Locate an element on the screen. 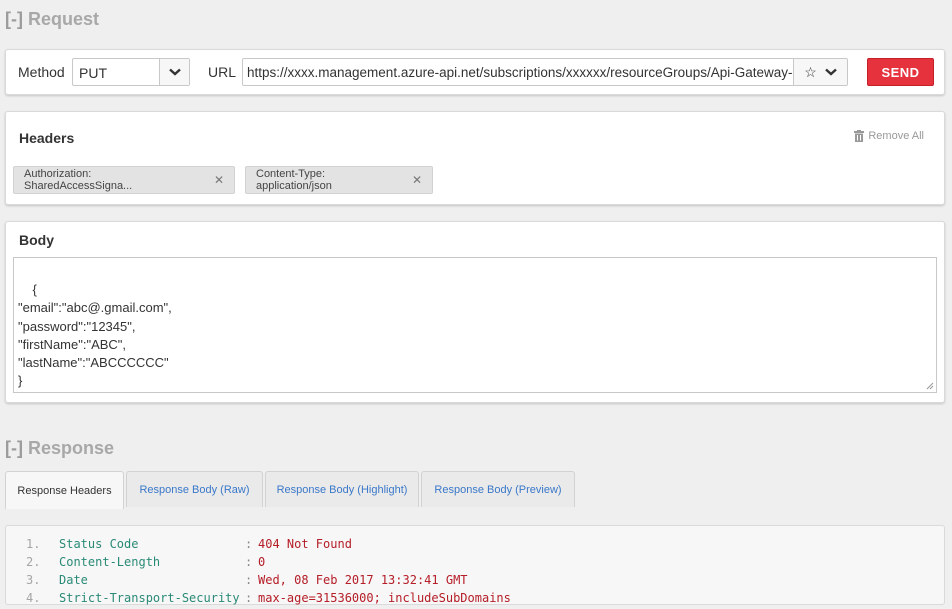 This screenshot has height=609, width=952. request-section-title: [-] Request is located at coordinates (52, 19).